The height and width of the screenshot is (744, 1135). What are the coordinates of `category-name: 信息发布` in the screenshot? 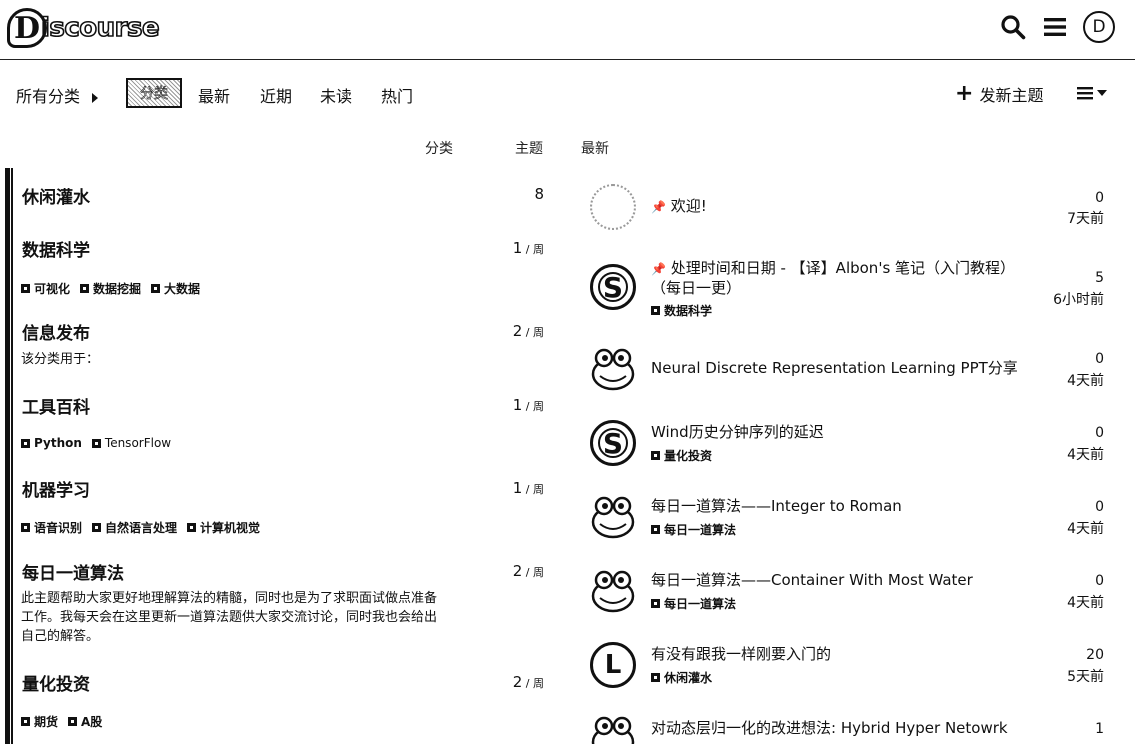 It's located at (56, 331).